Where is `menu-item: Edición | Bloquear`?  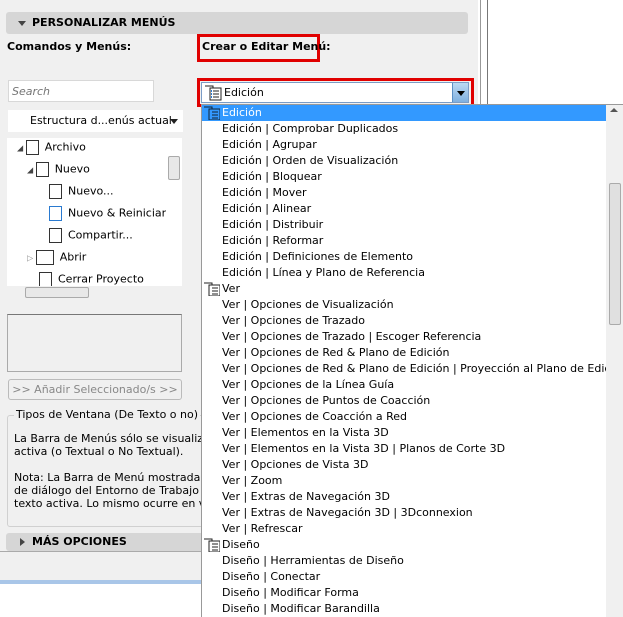
menu-item: Edición | Bloquear is located at coordinates (412, 177).